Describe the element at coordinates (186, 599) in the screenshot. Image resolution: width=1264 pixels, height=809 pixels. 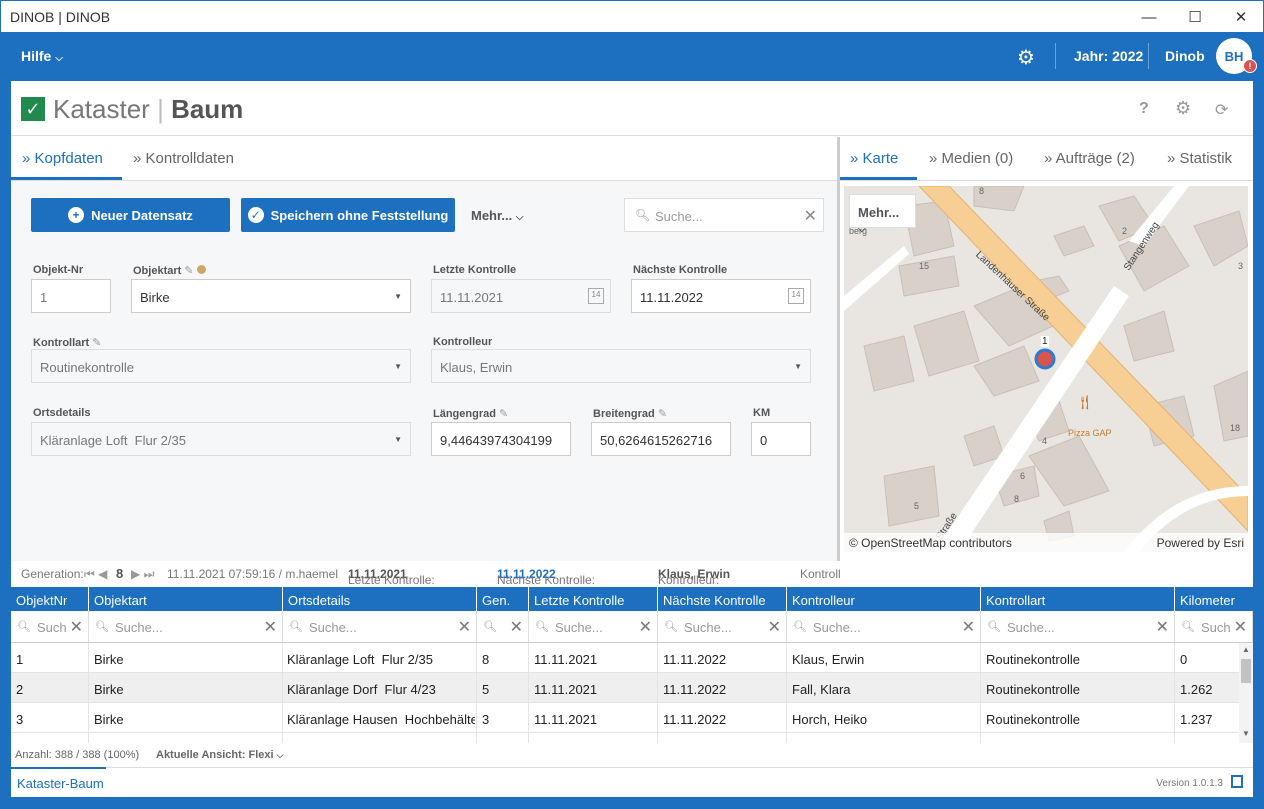
I see `column-header-objektart: Objektart` at that location.